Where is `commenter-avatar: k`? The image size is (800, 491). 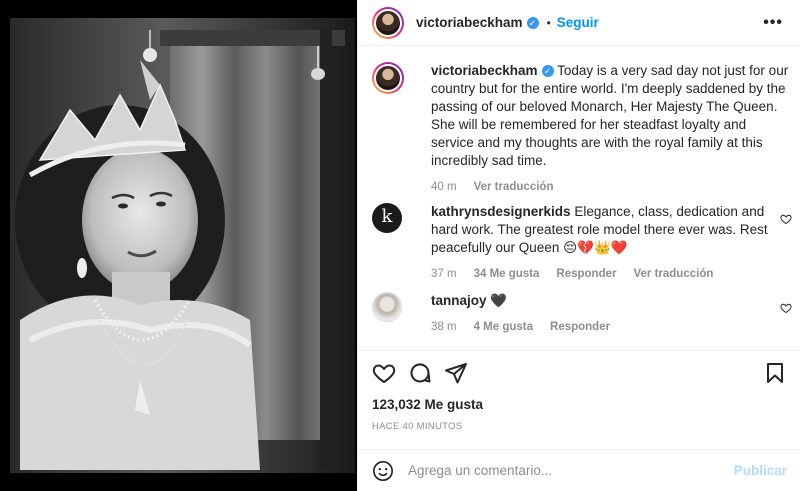 commenter-avatar: k is located at coordinates (387, 218).